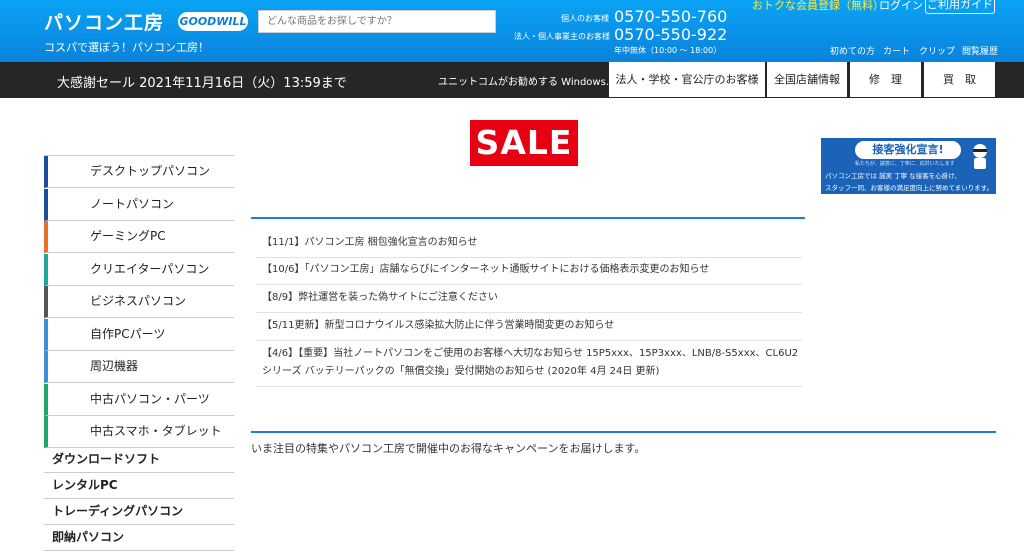 The width and height of the screenshot is (1024, 553). What do you see at coordinates (908, 150) in the screenshot?
I see `promo-title: 接客強化宣言!` at bounding box center [908, 150].